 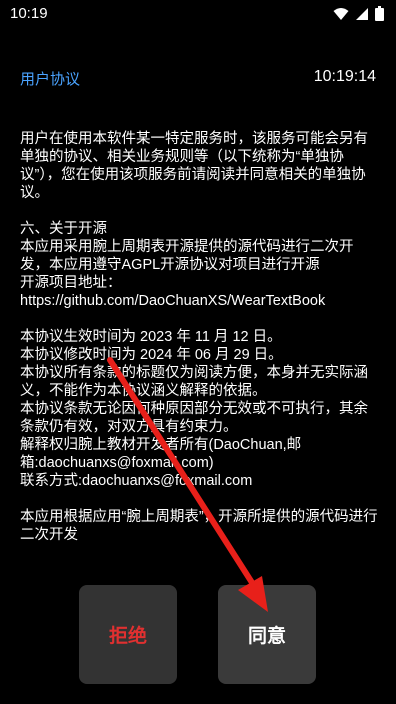 I want to click on accept-button: 同意, so click(x=267, y=634).